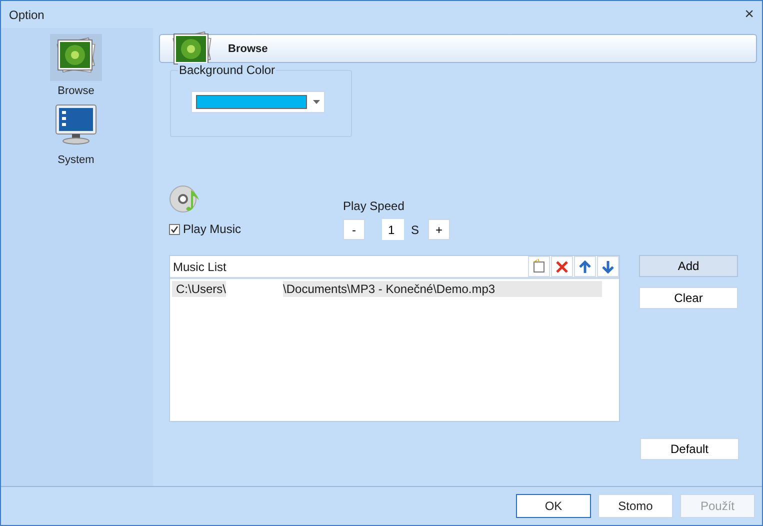  Describe the element at coordinates (201, 289) in the screenshot. I see `file-path: C:\Users\` at that location.